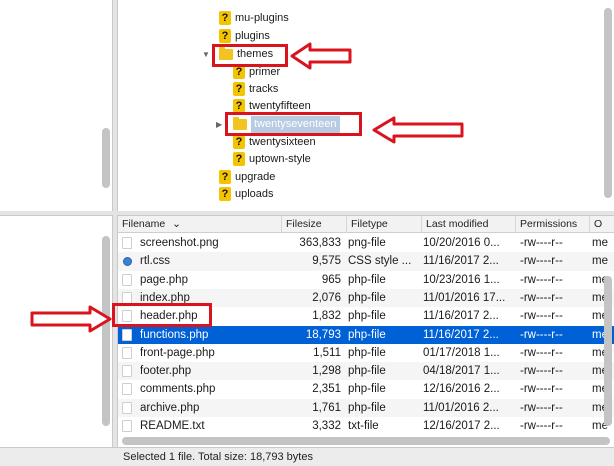 The height and width of the screenshot is (466, 614). Describe the element at coordinates (127, 261) in the screenshot. I see `css-file-icon` at that location.